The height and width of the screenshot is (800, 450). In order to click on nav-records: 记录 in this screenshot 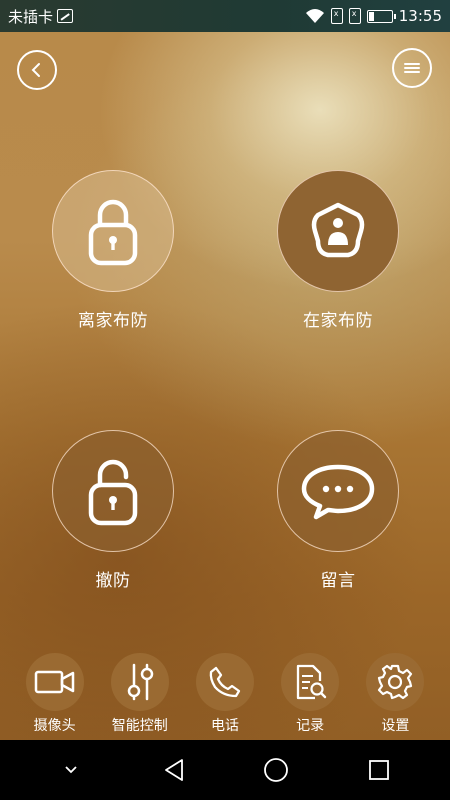, I will do `click(310, 695)`.